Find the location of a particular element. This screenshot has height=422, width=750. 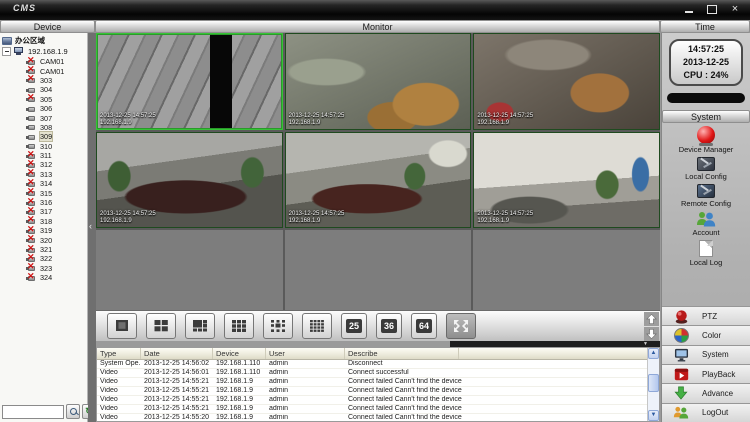

logout-button: LogOut is located at coordinates (706, 412).